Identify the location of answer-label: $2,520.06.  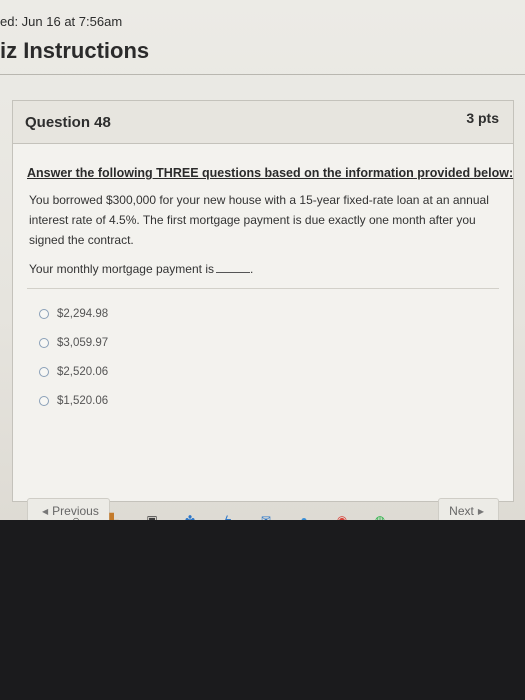
(83, 372).